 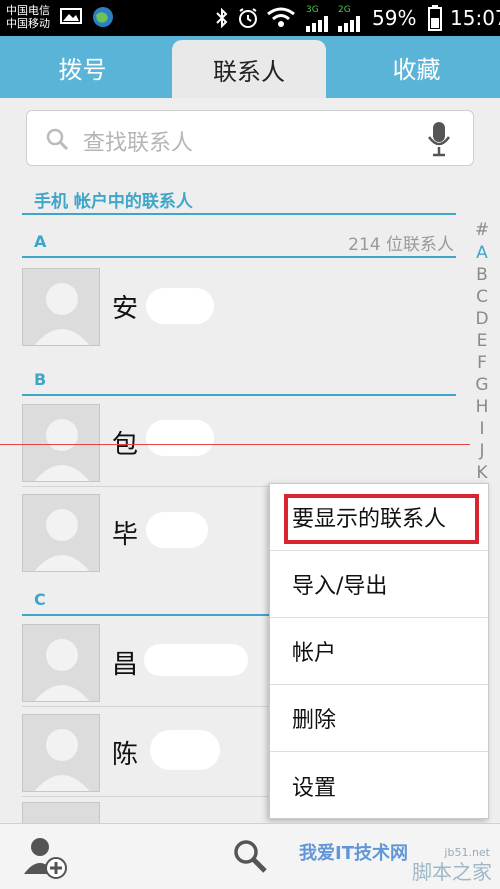 What do you see at coordinates (230, 441) in the screenshot?
I see `list-item: 包` at bounding box center [230, 441].